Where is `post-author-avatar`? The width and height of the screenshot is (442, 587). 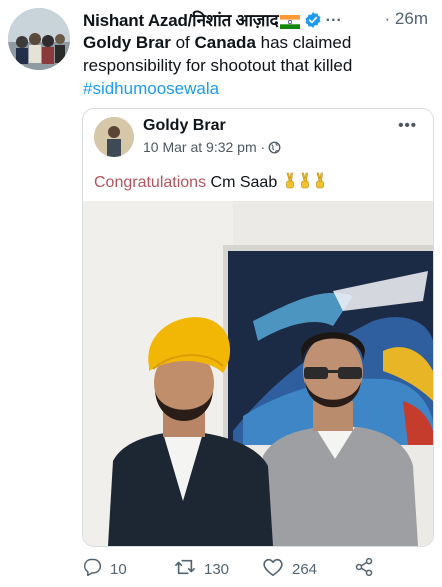 post-author-avatar is located at coordinates (114, 137).